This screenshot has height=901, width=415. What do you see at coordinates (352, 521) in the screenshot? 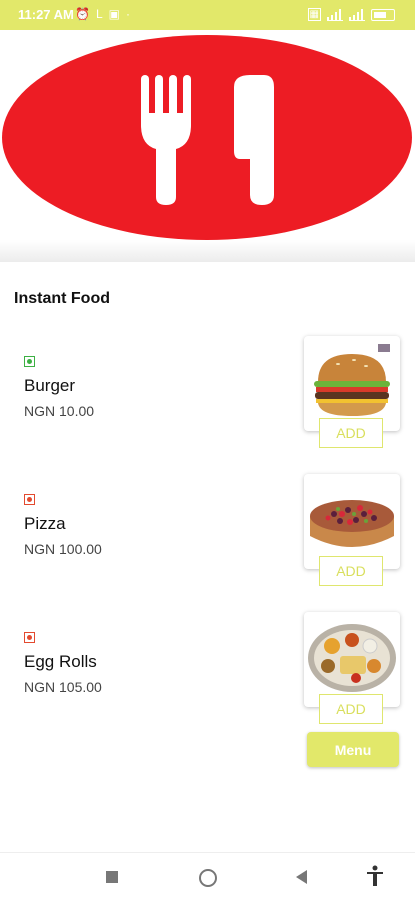
I see `pizza-image` at bounding box center [352, 521].